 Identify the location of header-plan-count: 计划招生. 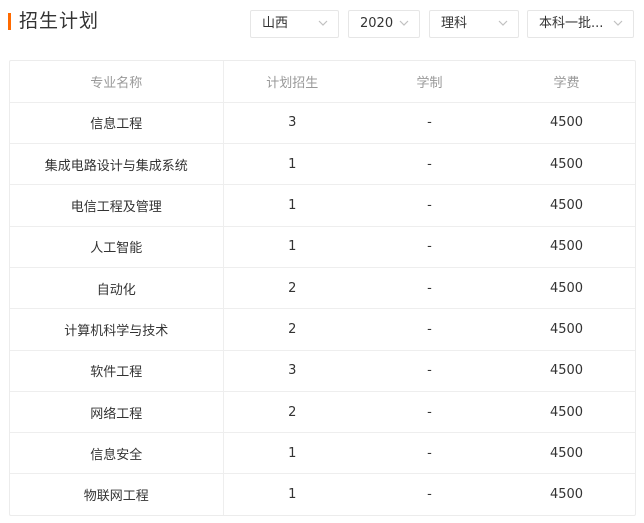
(292, 82).